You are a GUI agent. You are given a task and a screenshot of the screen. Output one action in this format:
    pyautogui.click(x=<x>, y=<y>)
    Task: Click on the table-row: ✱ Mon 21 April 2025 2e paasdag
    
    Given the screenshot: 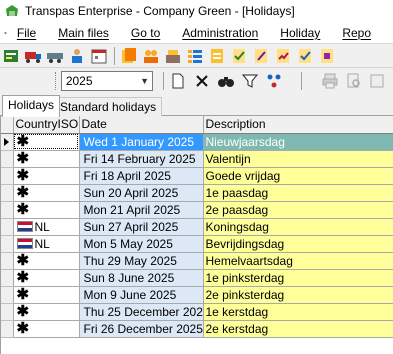 What is the action you would take?
    pyautogui.click(x=197, y=210)
    